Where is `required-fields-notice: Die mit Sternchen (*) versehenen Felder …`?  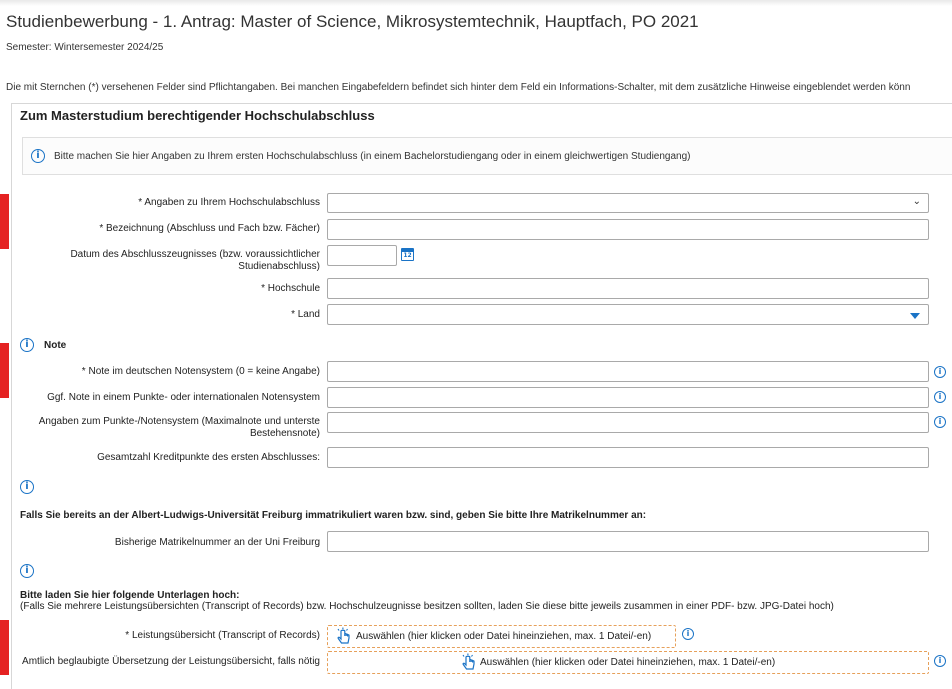 required-fields-notice: Die mit Sternchen (*) versehenen Felder … is located at coordinates (458, 87).